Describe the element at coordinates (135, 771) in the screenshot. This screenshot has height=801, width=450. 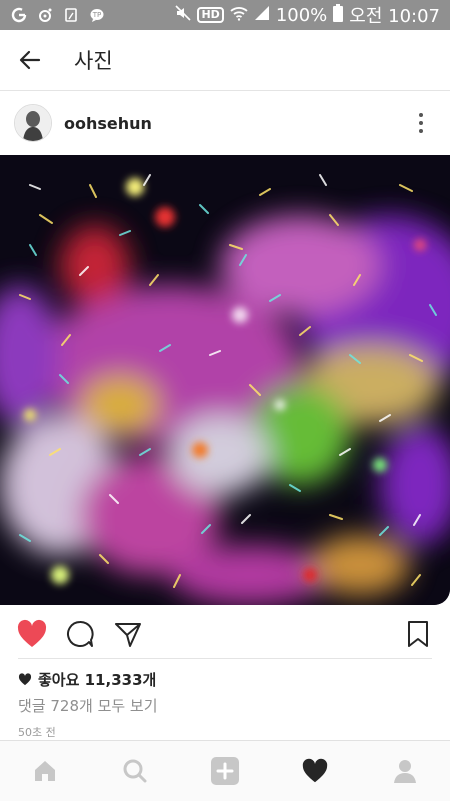
I see `search-icon` at that location.